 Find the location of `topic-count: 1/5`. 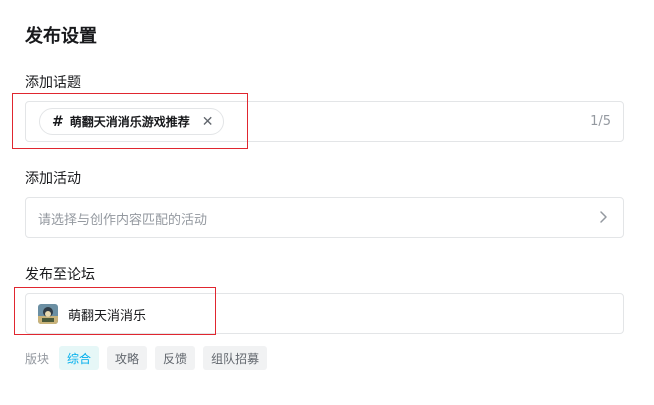

topic-count: 1/5 is located at coordinates (600, 121).